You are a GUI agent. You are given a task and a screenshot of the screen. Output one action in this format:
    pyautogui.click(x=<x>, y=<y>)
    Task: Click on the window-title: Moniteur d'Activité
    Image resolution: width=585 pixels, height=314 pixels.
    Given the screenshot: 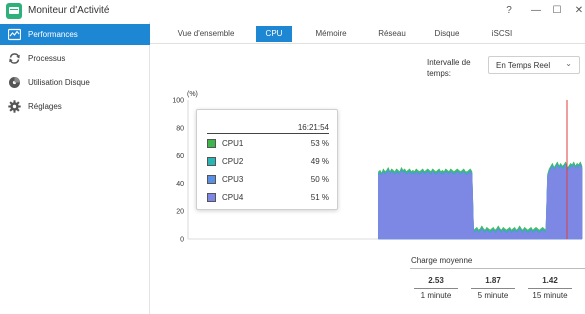 What is the action you would take?
    pyautogui.click(x=69, y=10)
    